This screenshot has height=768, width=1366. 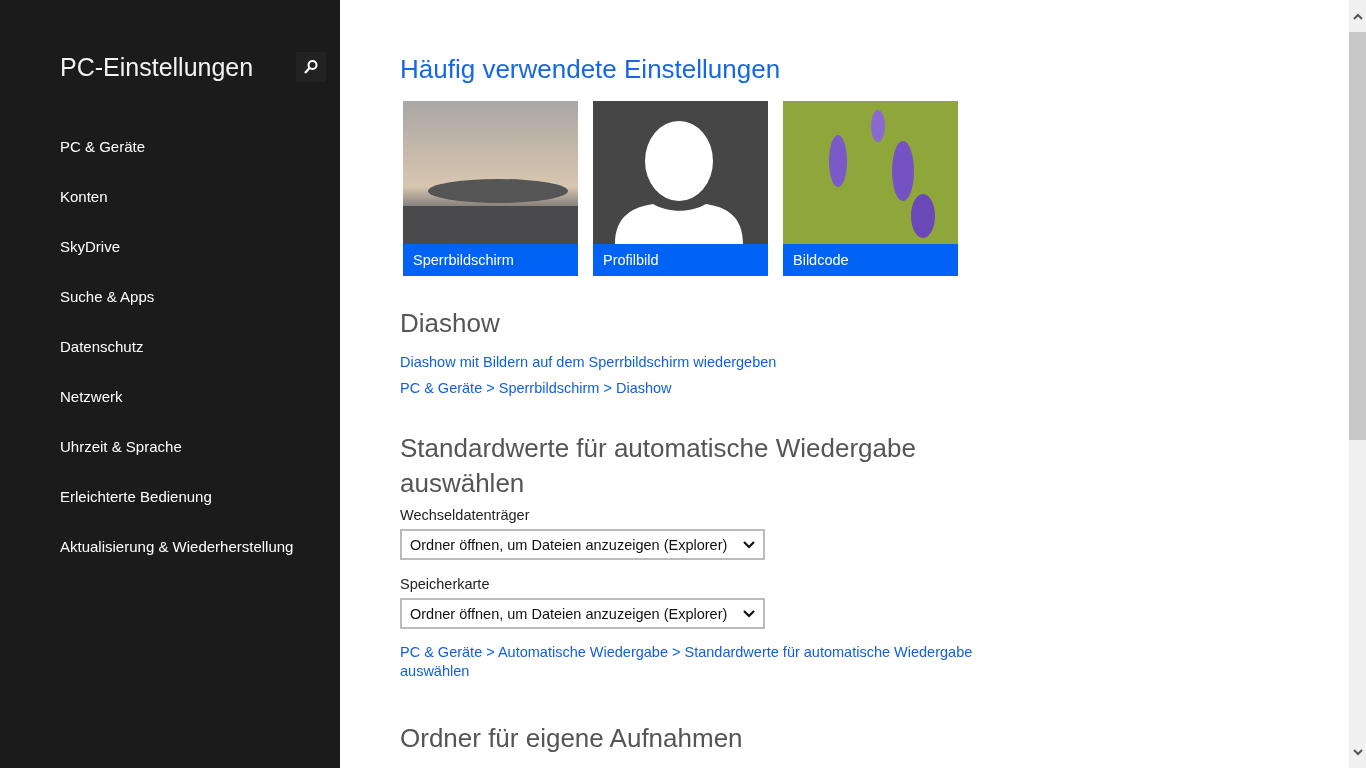 What do you see at coordinates (490, 260) in the screenshot?
I see `tile-label: Sperrbildschirm` at bounding box center [490, 260].